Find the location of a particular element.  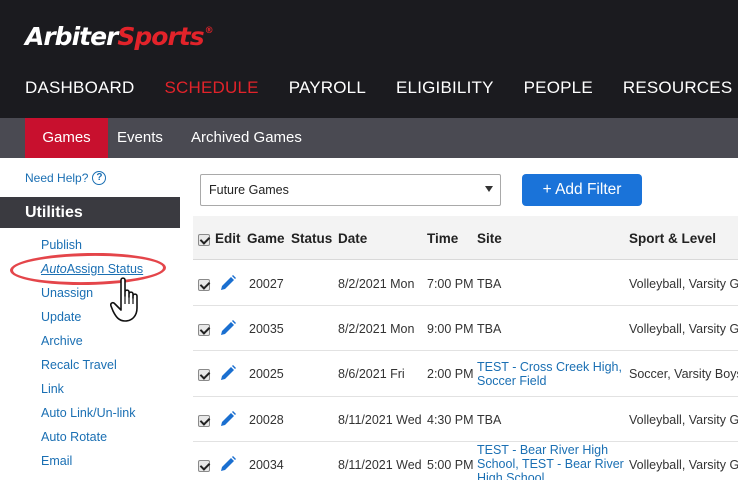

chevron-down-icon is located at coordinates (489, 189).